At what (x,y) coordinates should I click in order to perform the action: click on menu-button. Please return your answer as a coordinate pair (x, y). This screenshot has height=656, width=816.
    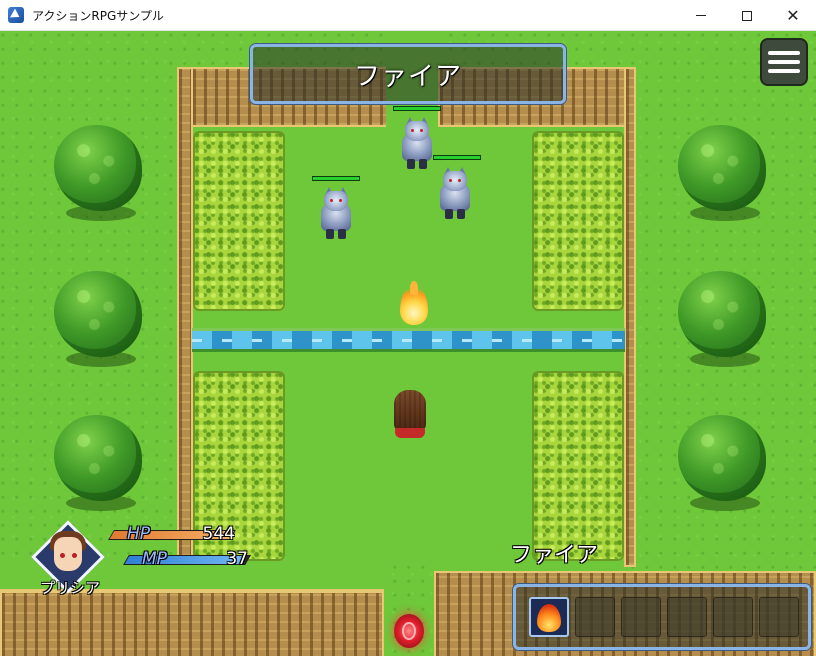
    Looking at the image, I should click on (784, 62).